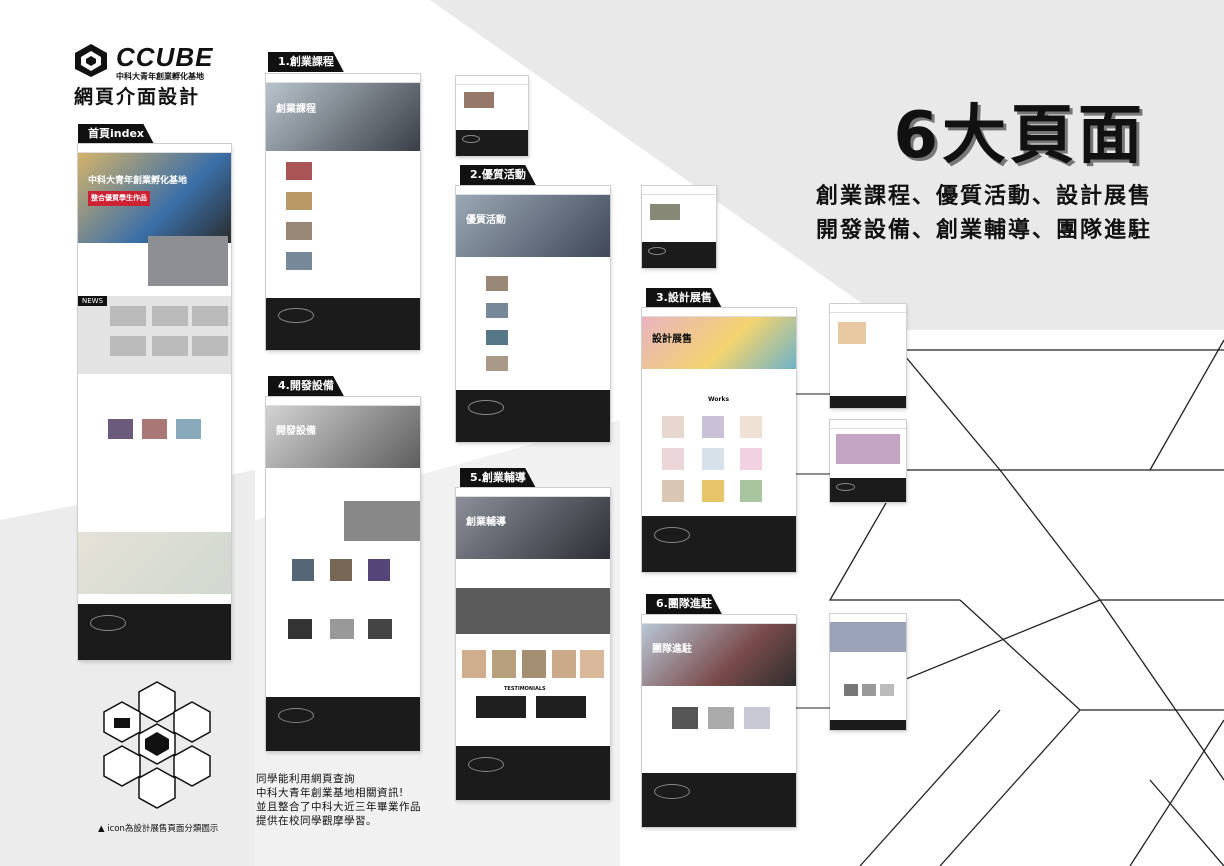 This screenshot has width=1224, height=866. I want to click on mockup-index: 中科大青年創業孵化基地 整合優質學生作品 NEWS, so click(154, 402).